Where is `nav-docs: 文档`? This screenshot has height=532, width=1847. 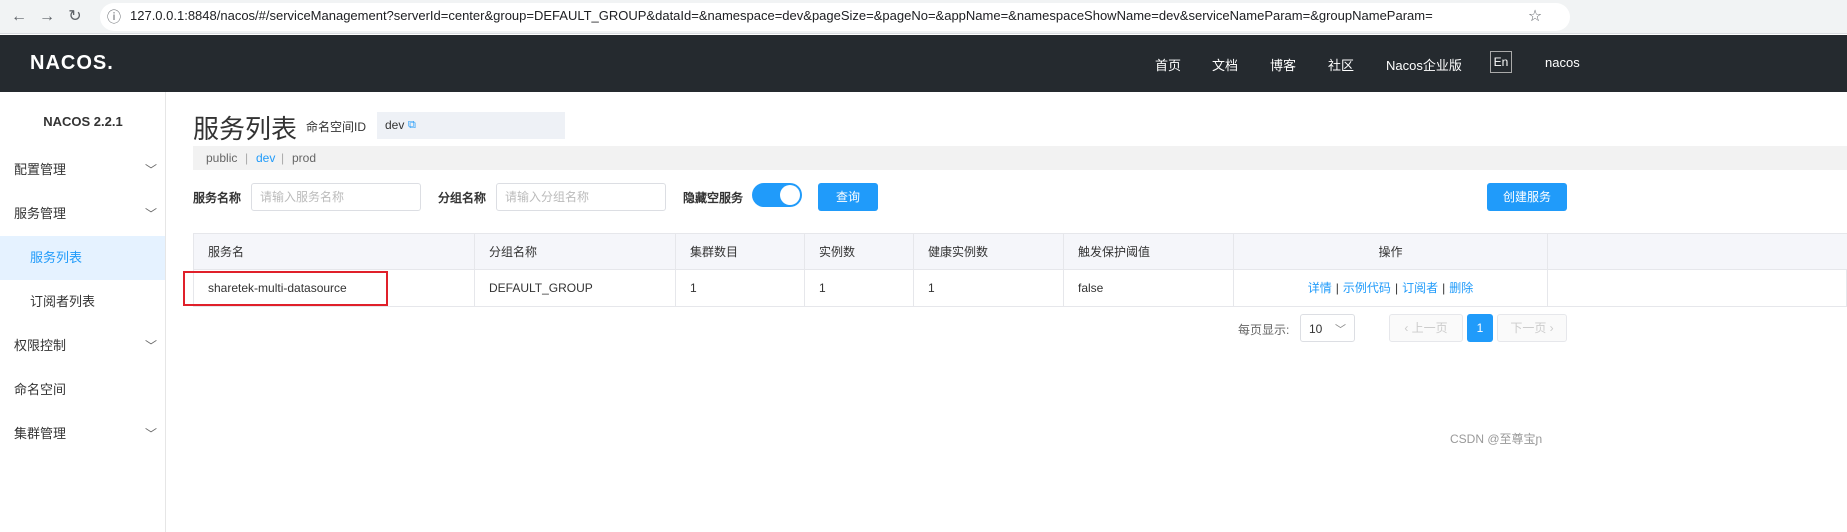 nav-docs: 文档 is located at coordinates (1225, 64).